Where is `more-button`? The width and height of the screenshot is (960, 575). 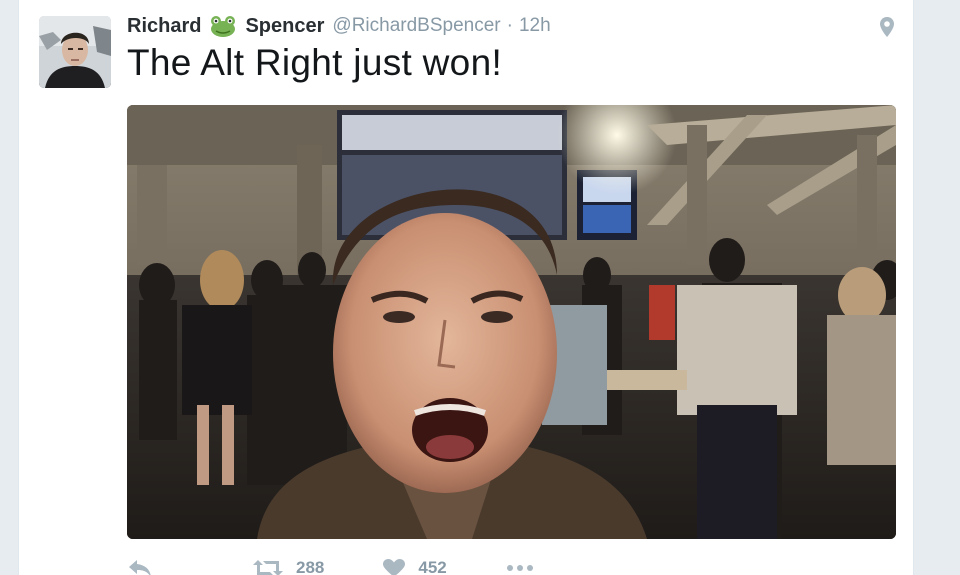
more-button is located at coordinates (520, 568).